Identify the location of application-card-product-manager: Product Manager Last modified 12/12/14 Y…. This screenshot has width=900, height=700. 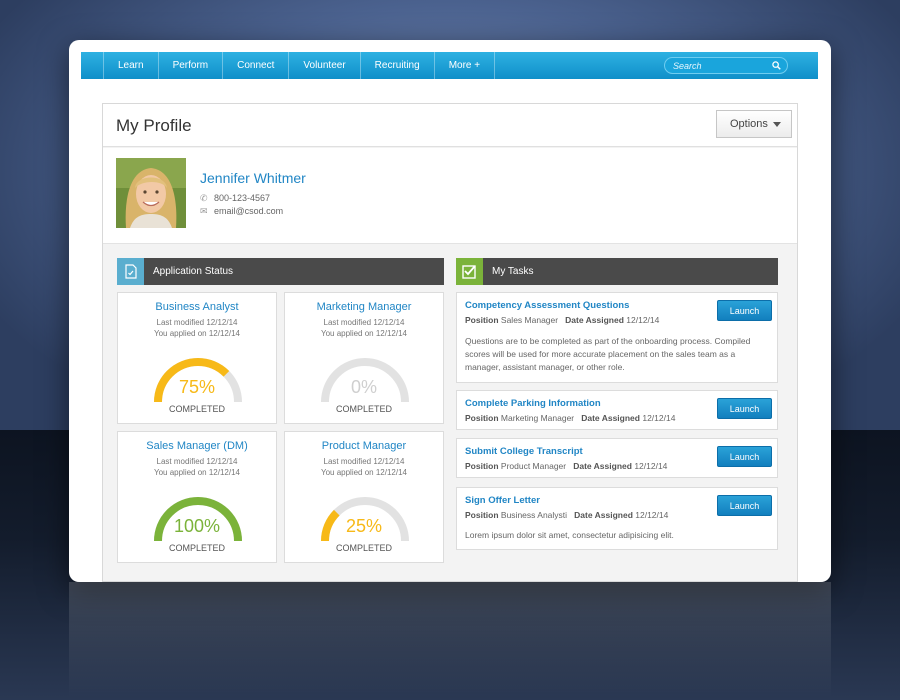
(364, 497).